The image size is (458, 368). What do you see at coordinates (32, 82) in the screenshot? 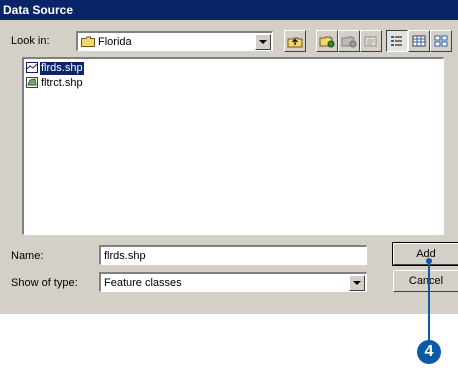
I see `polygon-shapefile-icon` at bounding box center [32, 82].